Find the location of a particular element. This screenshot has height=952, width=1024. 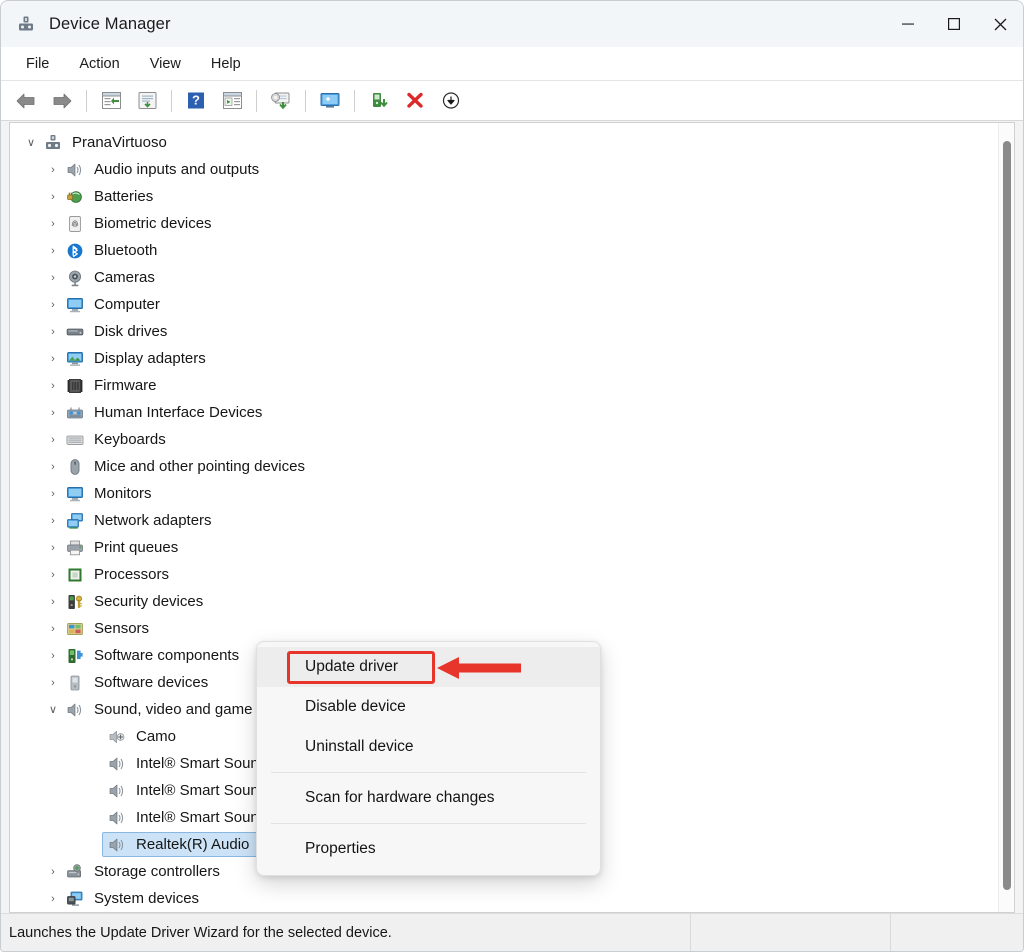

tree-item: › Keyboards is located at coordinates (512, 439).